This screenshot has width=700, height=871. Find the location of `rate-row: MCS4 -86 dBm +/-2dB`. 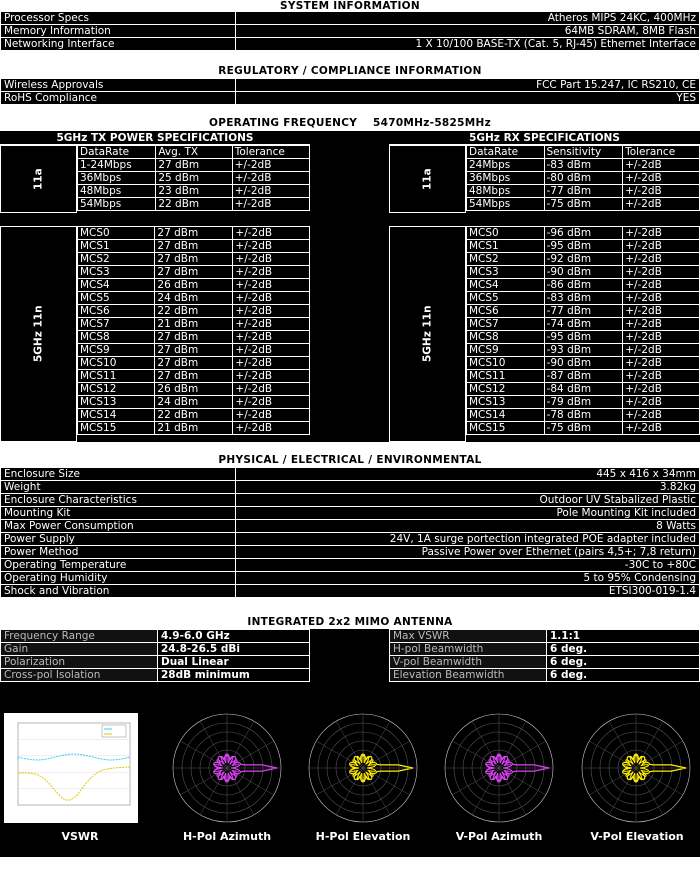

rate-row: MCS4 -86 dBm +/-2dB is located at coordinates (583, 285).